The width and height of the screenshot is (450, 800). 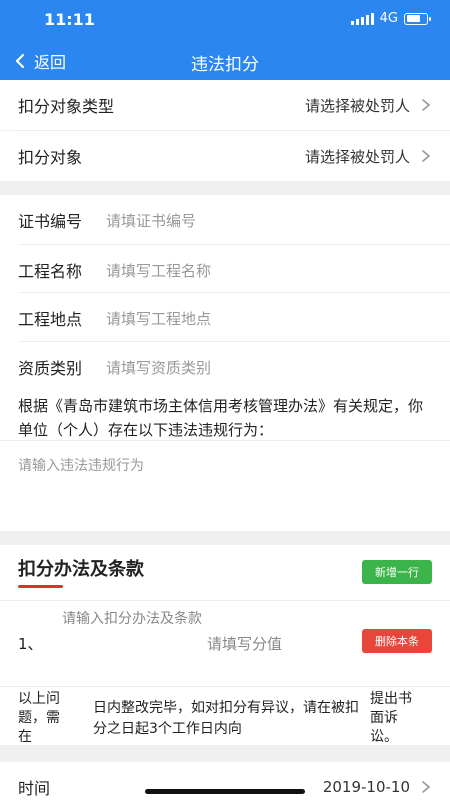 I want to click on status-time: 11:11, so click(x=69, y=19).